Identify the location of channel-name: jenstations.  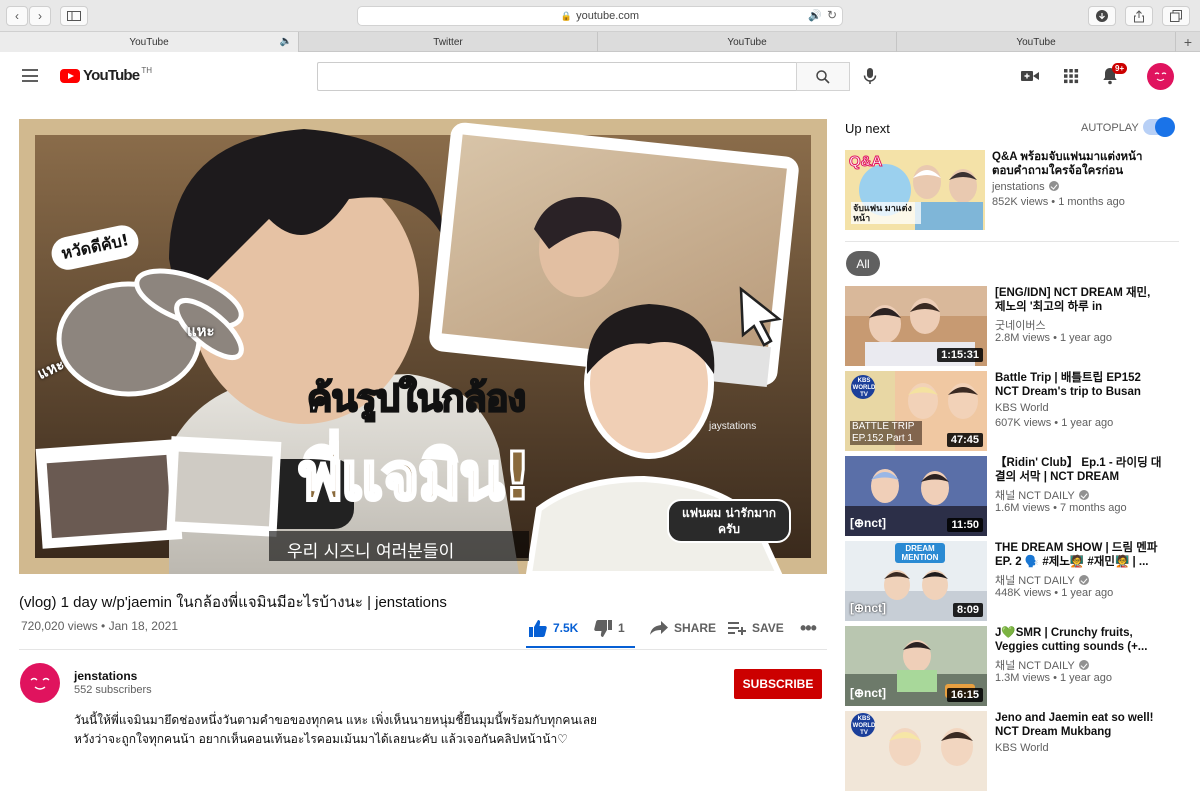
(105, 676).